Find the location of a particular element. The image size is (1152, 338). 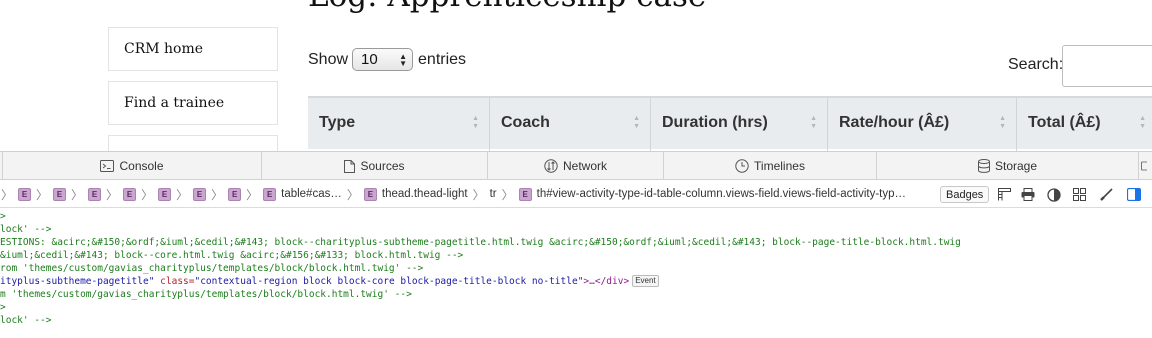

sidebar-link-crm-home: CRM home is located at coordinates (193, 49).